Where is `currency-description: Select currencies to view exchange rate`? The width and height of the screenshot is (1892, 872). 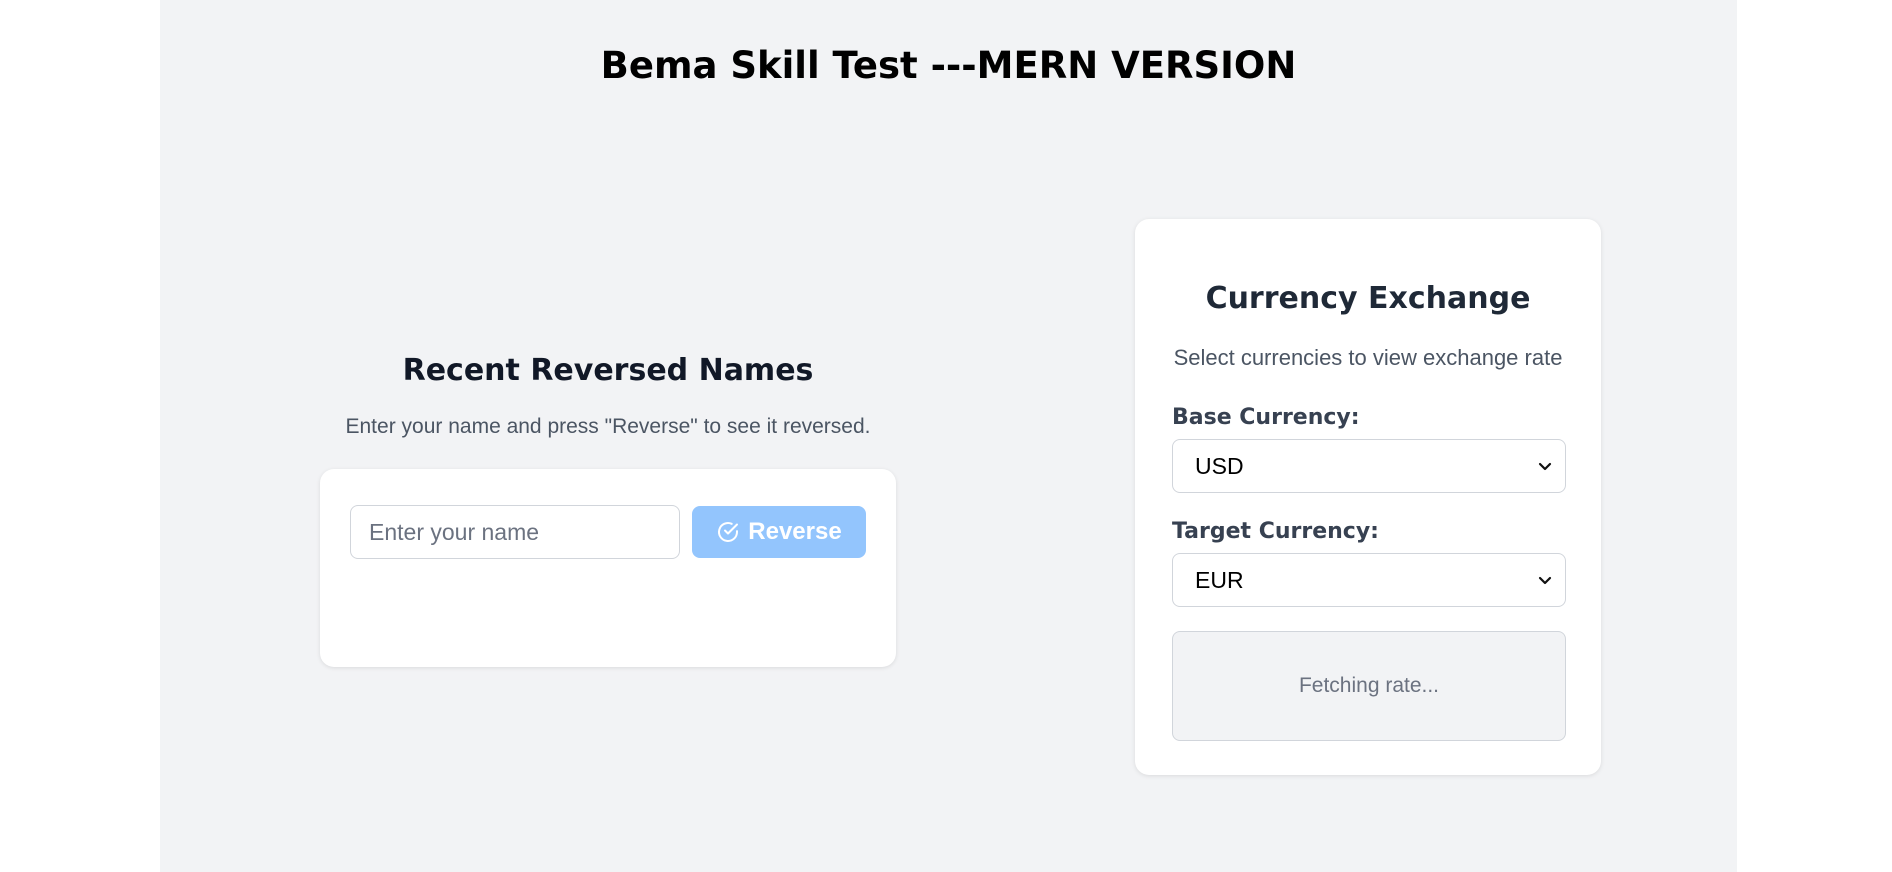
currency-description: Select currencies to view exchange rate is located at coordinates (1368, 357).